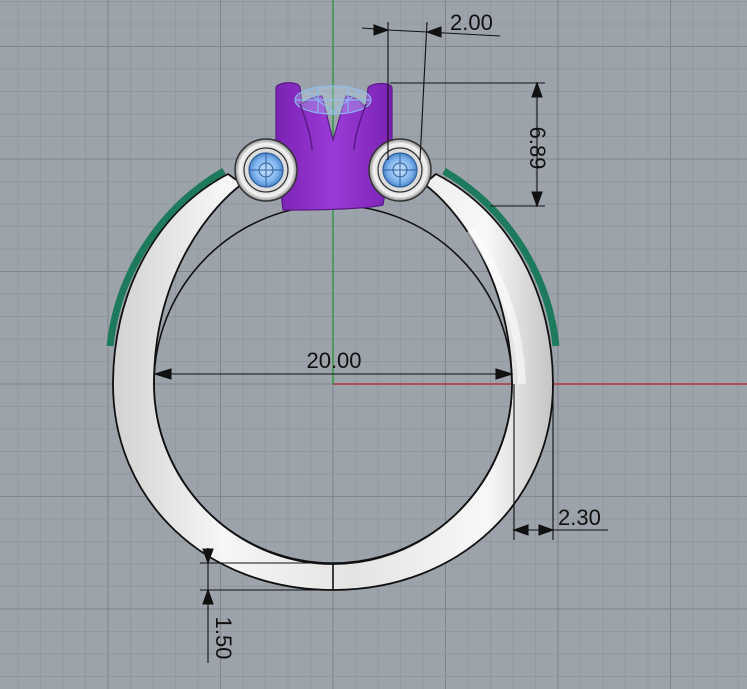 Image resolution: width=747 pixels, height=689 pixels. I want to click on dim-label-bottom-thickness: 1.50, so click(223, 638).